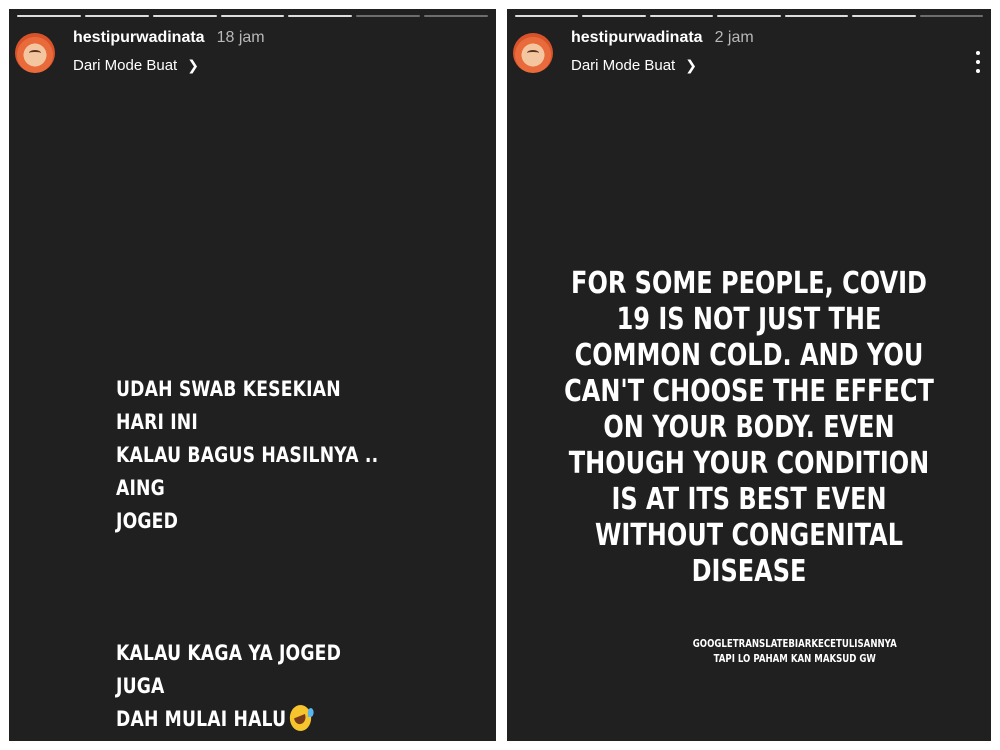 This screenshot has width=1000, height=750. I want to click on rofl-emoji-icon, so click(301, 718).